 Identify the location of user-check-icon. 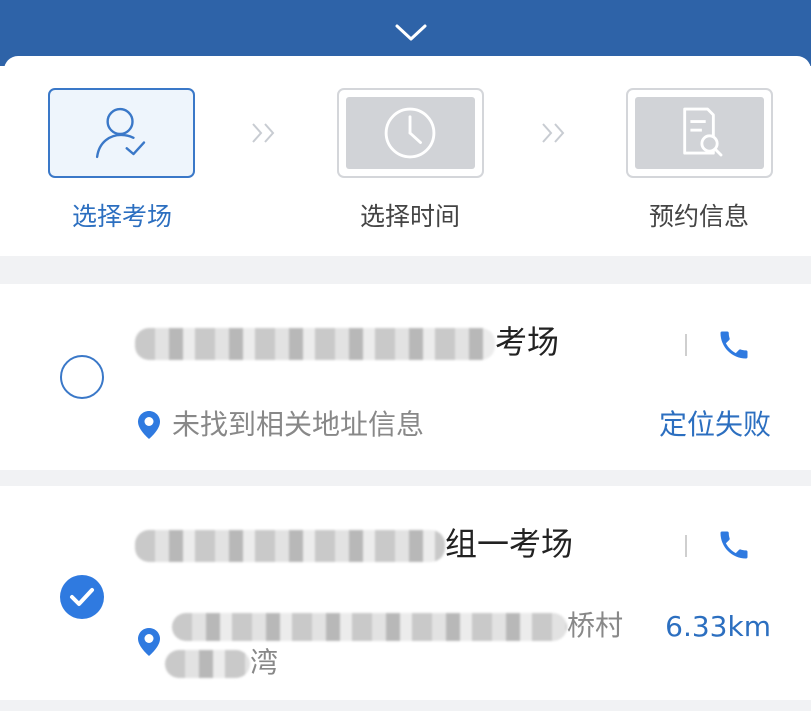
(120, 133).